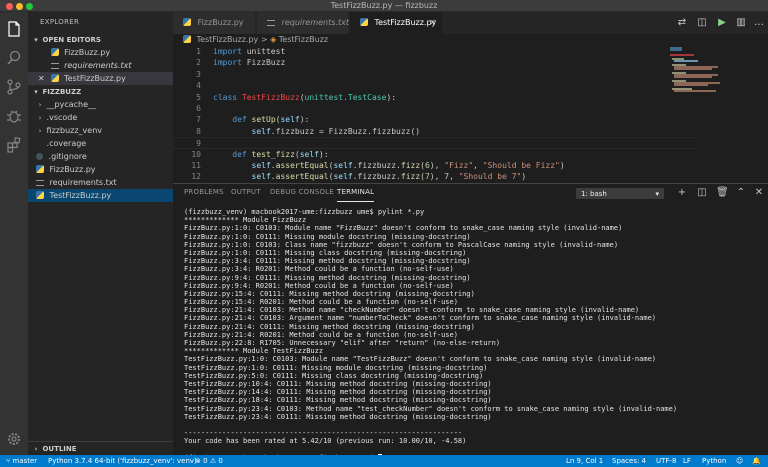  I want to click on code-line: 10 def test_fizz(self):, so click(435, 155).